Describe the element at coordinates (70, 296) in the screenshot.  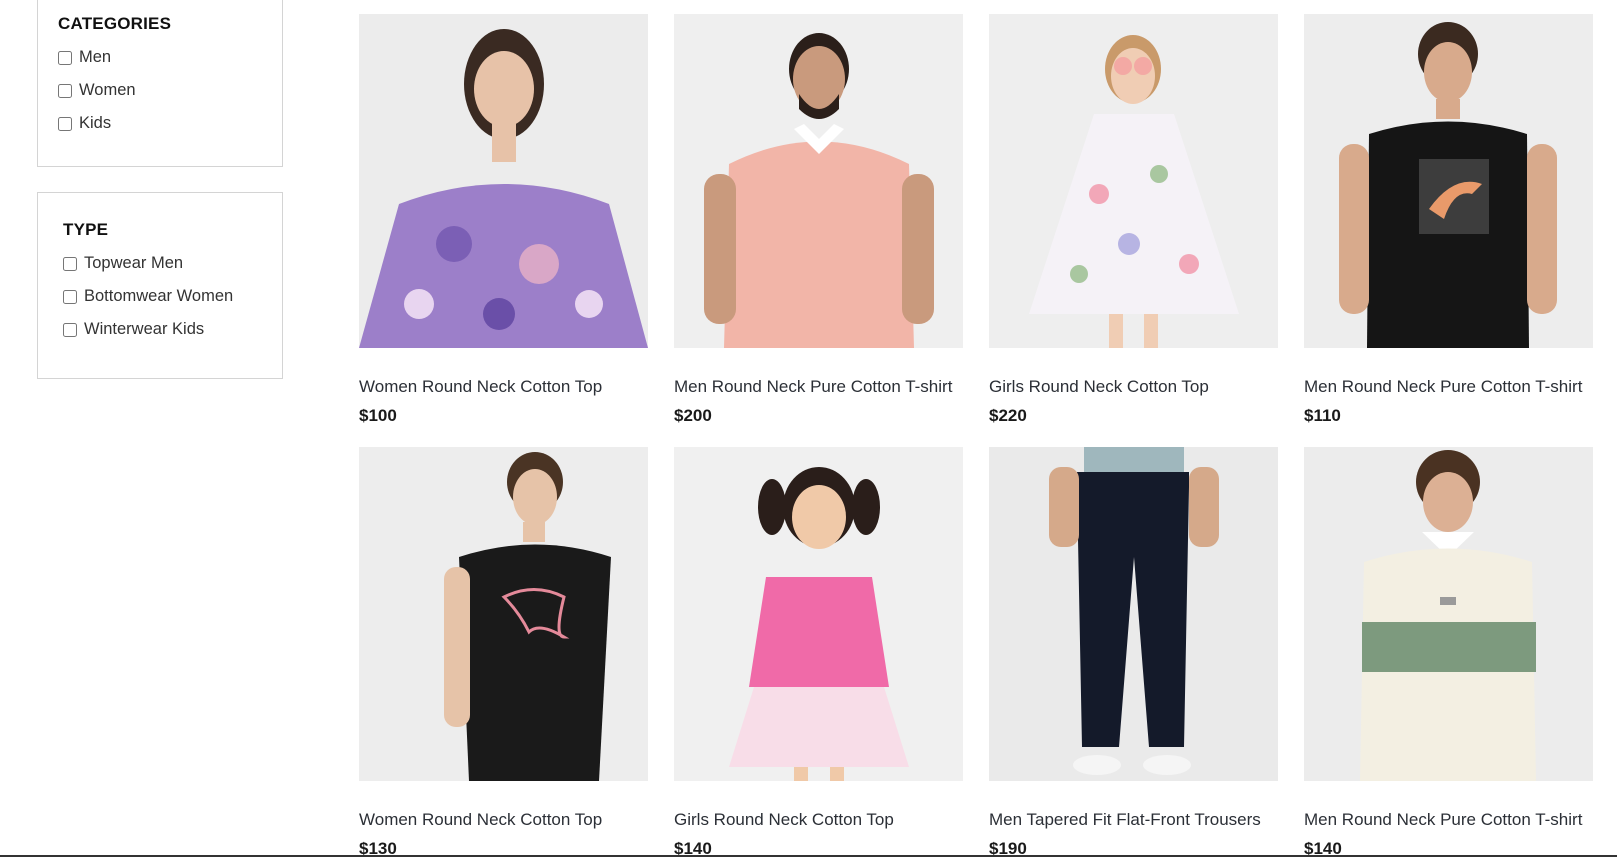
I see `checkbox-bottomwear-women` at that location.